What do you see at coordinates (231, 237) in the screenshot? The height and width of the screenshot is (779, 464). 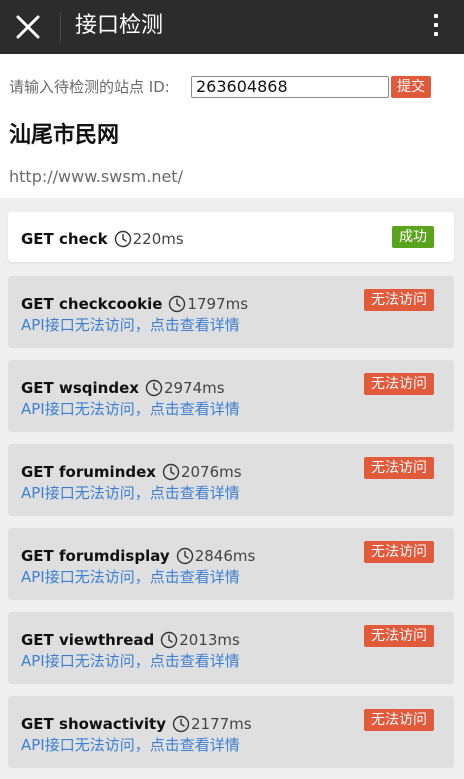 I see `check-card: GET check 220ms 成功` at bounding box center [231, 237].